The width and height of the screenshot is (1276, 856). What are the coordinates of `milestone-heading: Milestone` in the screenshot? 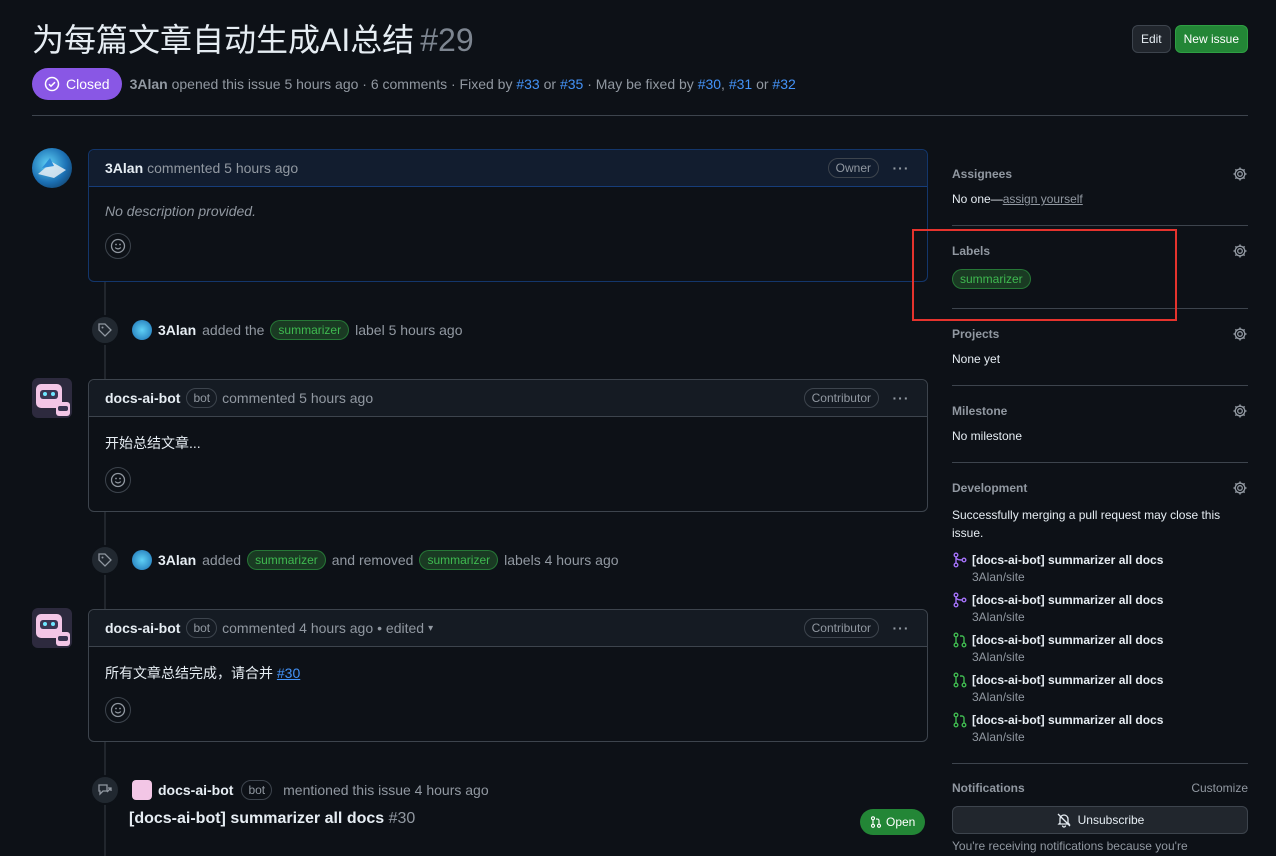 It's located at (980, 411).